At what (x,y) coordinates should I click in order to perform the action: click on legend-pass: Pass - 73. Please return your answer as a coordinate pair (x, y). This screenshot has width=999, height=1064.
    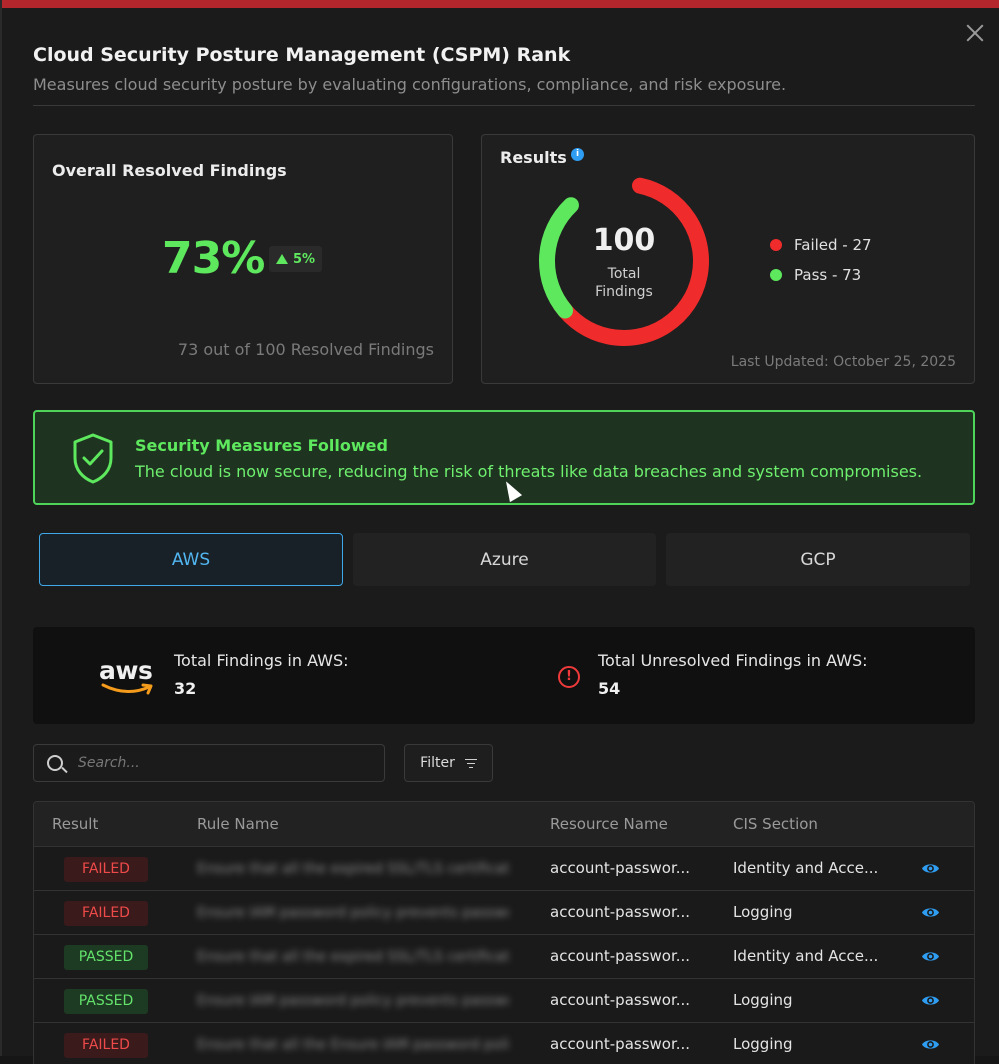
    Looking at the image, I should click on (815, 275).